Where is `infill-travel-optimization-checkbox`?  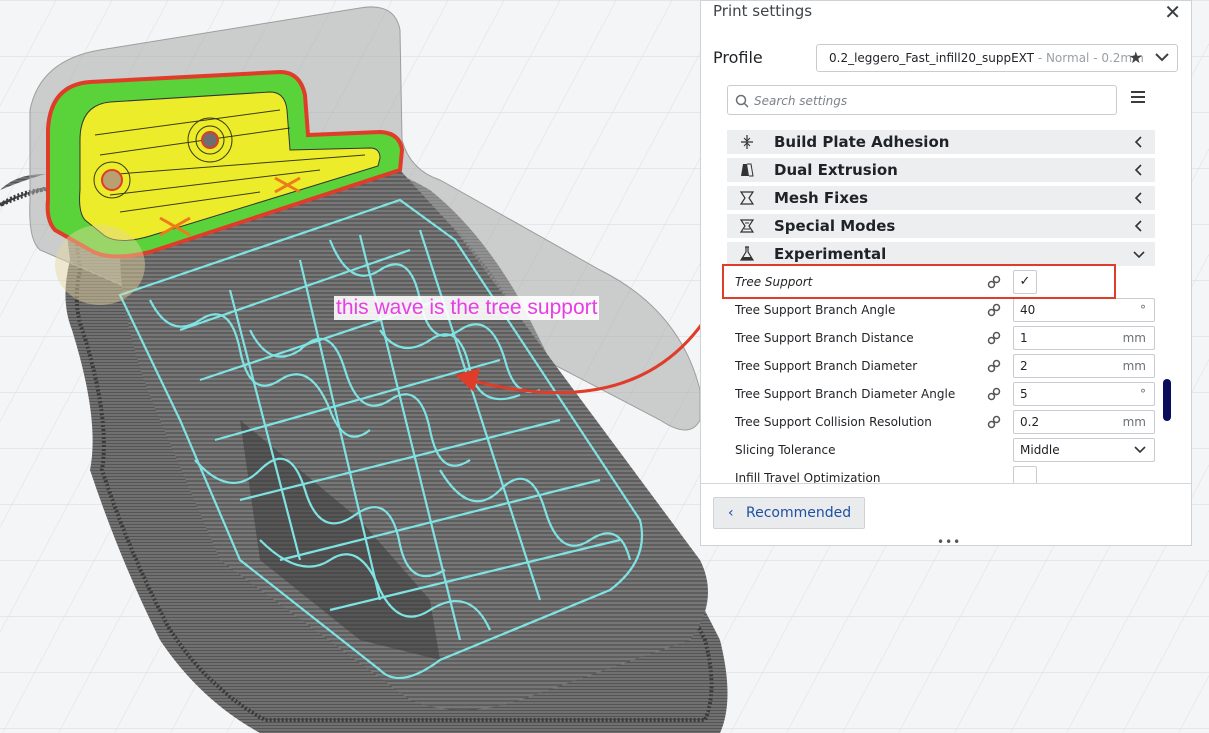
infill-travel-optimization-checkbox is located at coordinates (1025, 474).